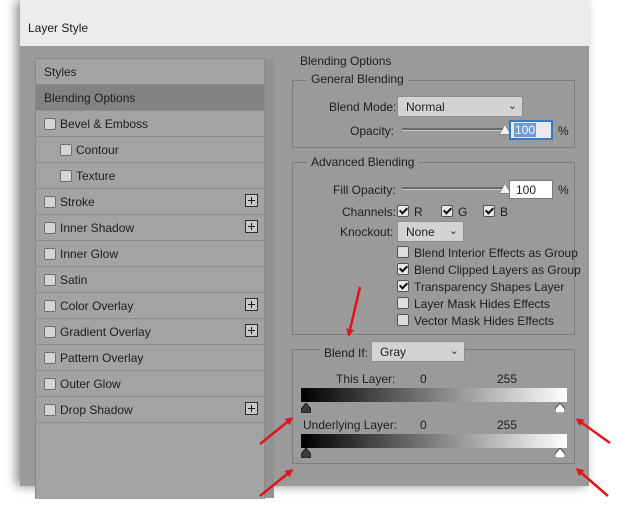 This screenshot has height=519, width=621. I want to click on arrow-underlying-black, so click(276, 483).